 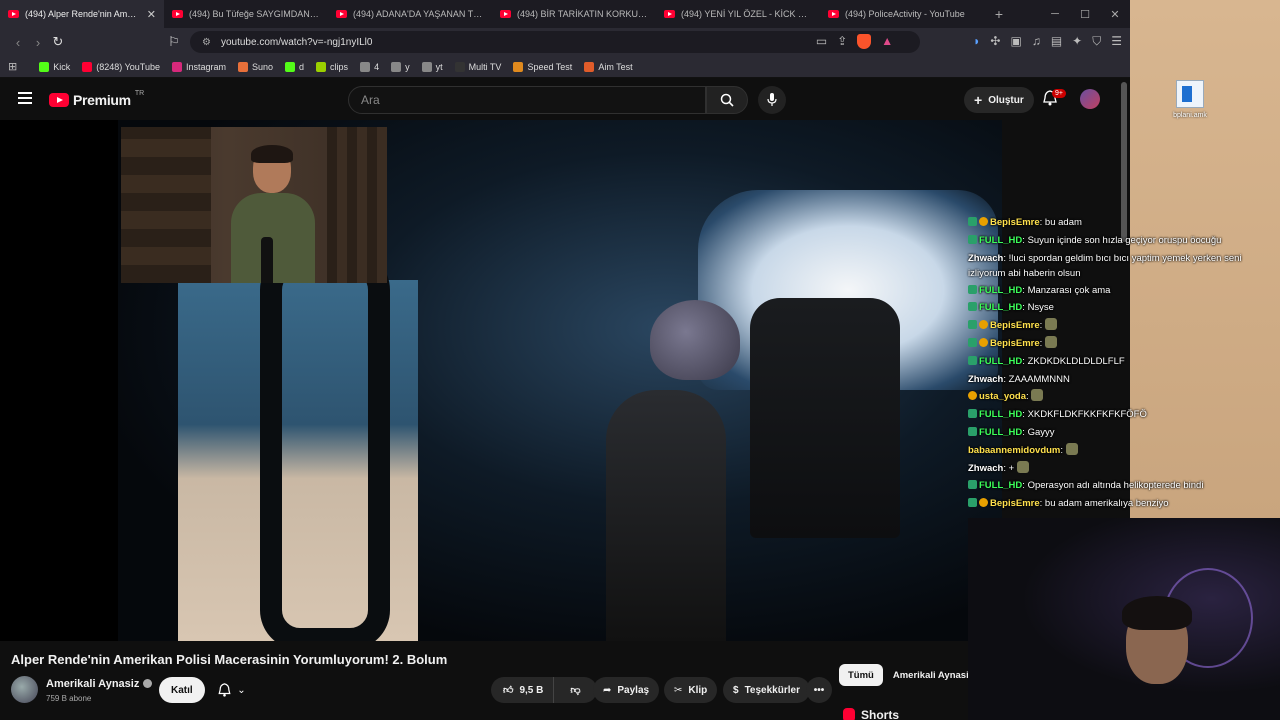 What do you see at coordinates (1036, 41) in the screenshot?
I see `music-icon: ♫` at bounding box center [1036, 41].